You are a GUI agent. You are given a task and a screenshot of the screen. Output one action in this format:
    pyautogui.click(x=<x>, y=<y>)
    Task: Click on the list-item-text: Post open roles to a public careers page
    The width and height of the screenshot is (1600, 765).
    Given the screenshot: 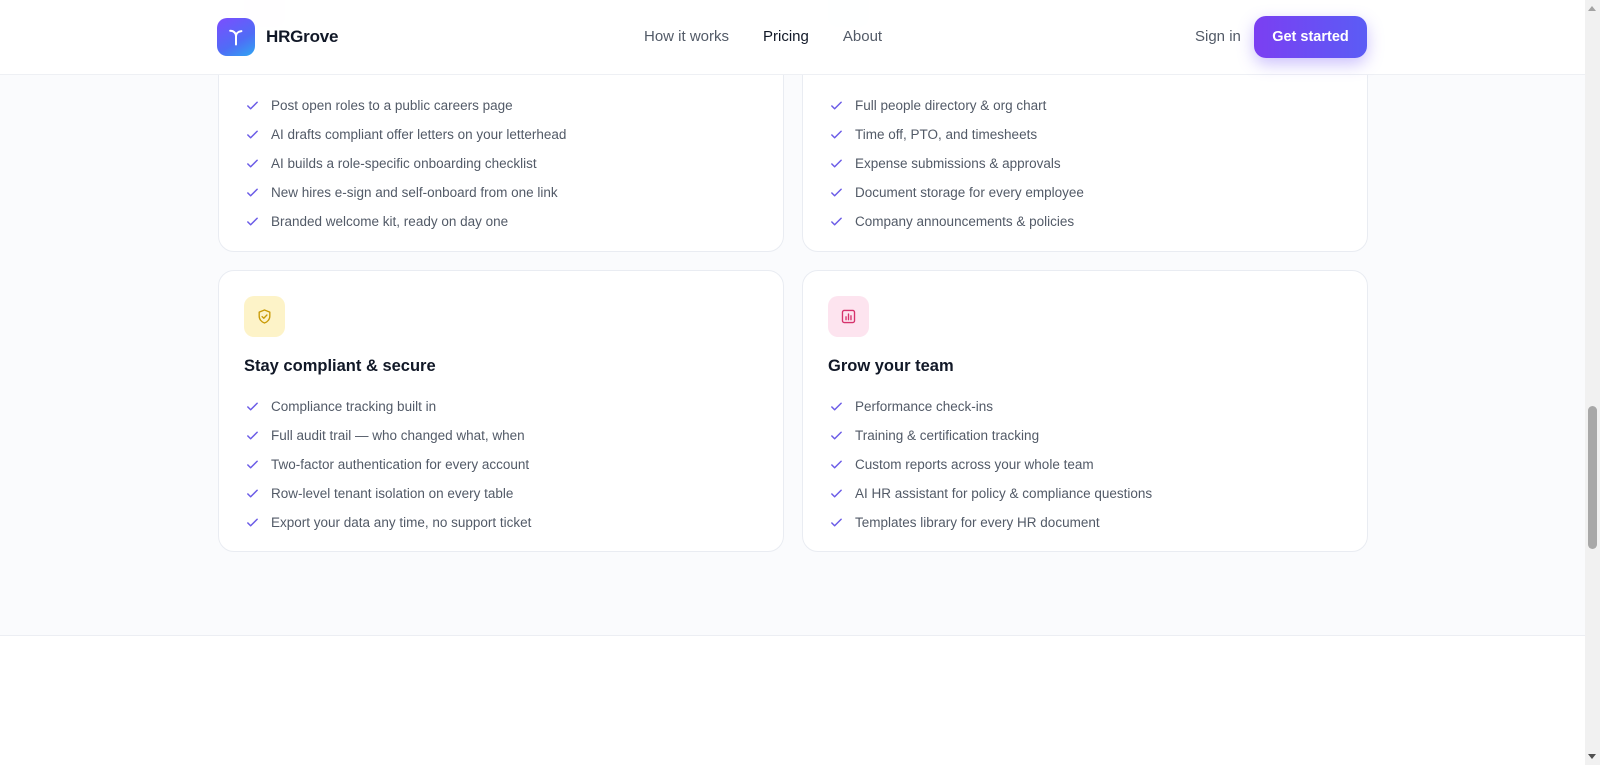 What is the action you would take?
    pyautogui.click(x=392, y=105)
    